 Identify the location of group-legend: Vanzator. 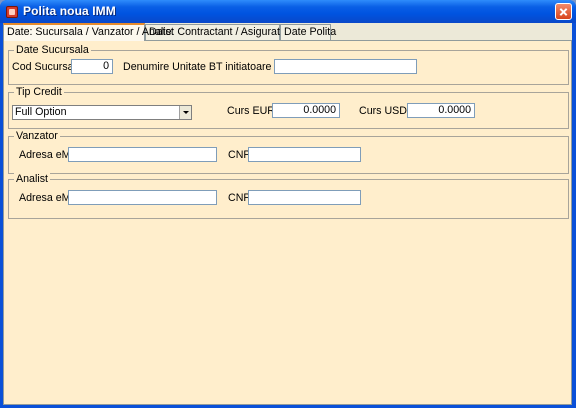
(37, 136).